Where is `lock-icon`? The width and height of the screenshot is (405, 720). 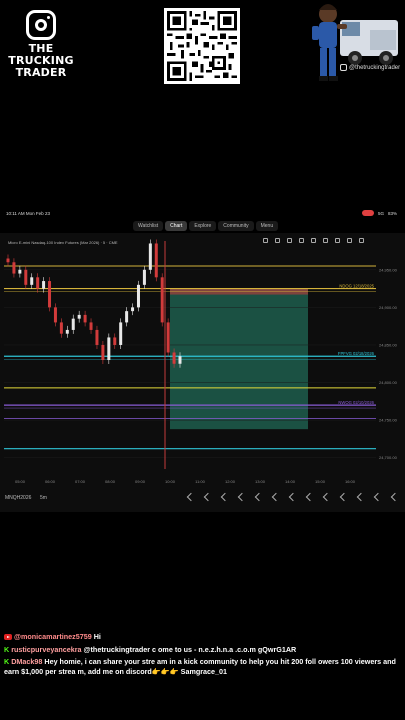
lock-icon is located at coordinates (310, 497).